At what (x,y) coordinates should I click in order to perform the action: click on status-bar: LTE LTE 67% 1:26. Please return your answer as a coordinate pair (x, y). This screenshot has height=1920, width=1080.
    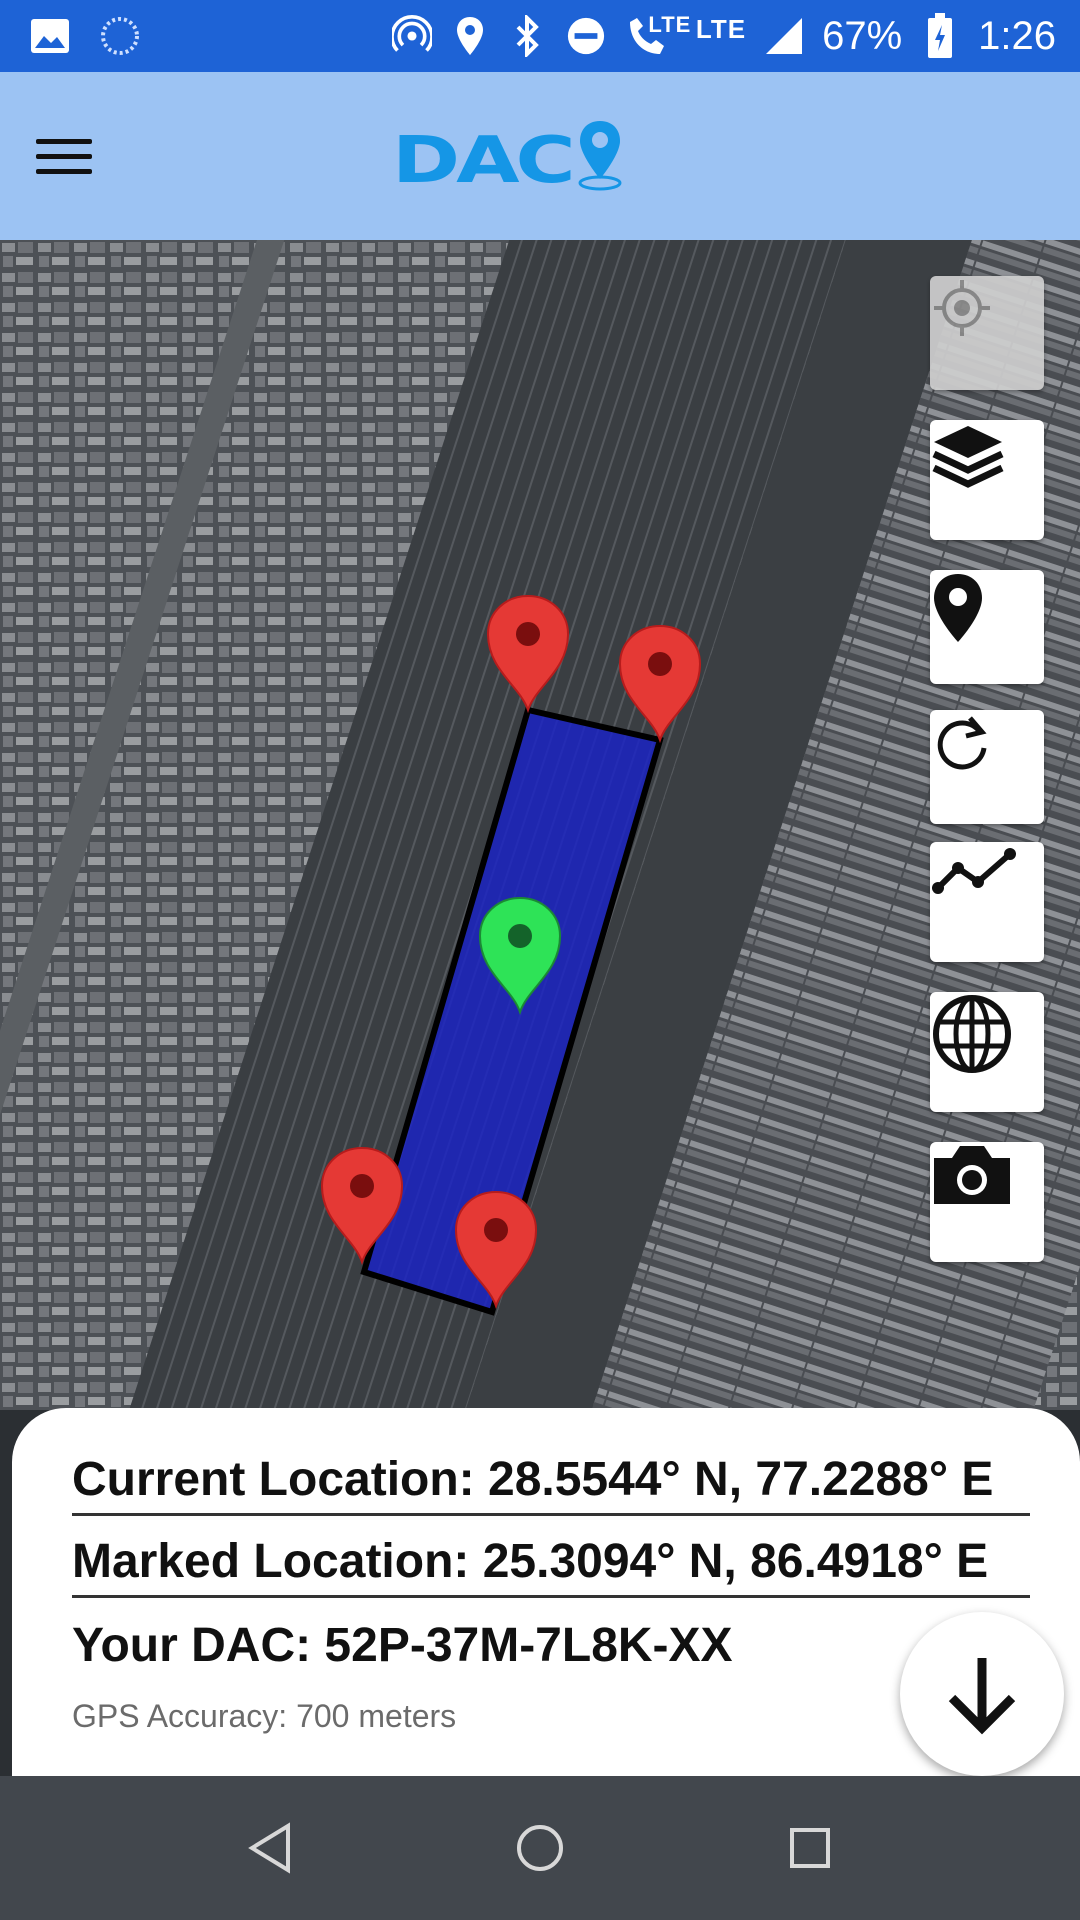
    Looking at the image, I should click on (540, 36).